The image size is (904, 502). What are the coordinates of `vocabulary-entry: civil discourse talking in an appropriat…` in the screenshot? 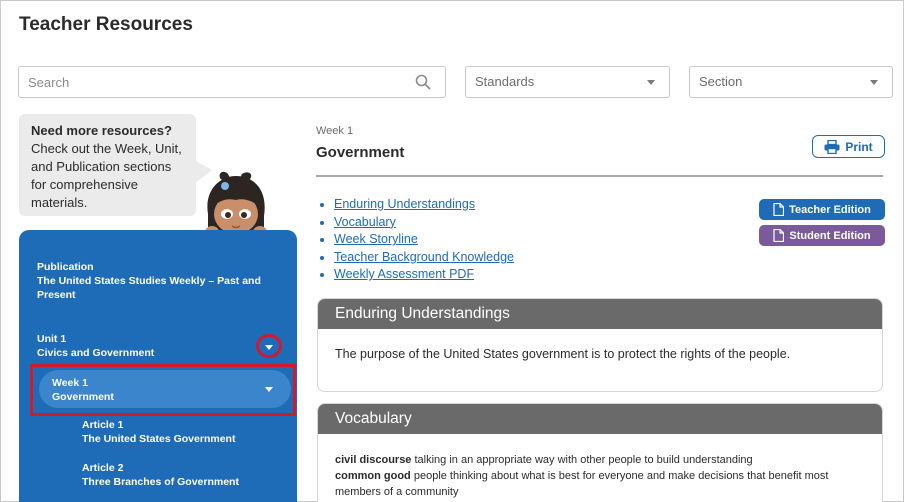 It's located at (600, 460).